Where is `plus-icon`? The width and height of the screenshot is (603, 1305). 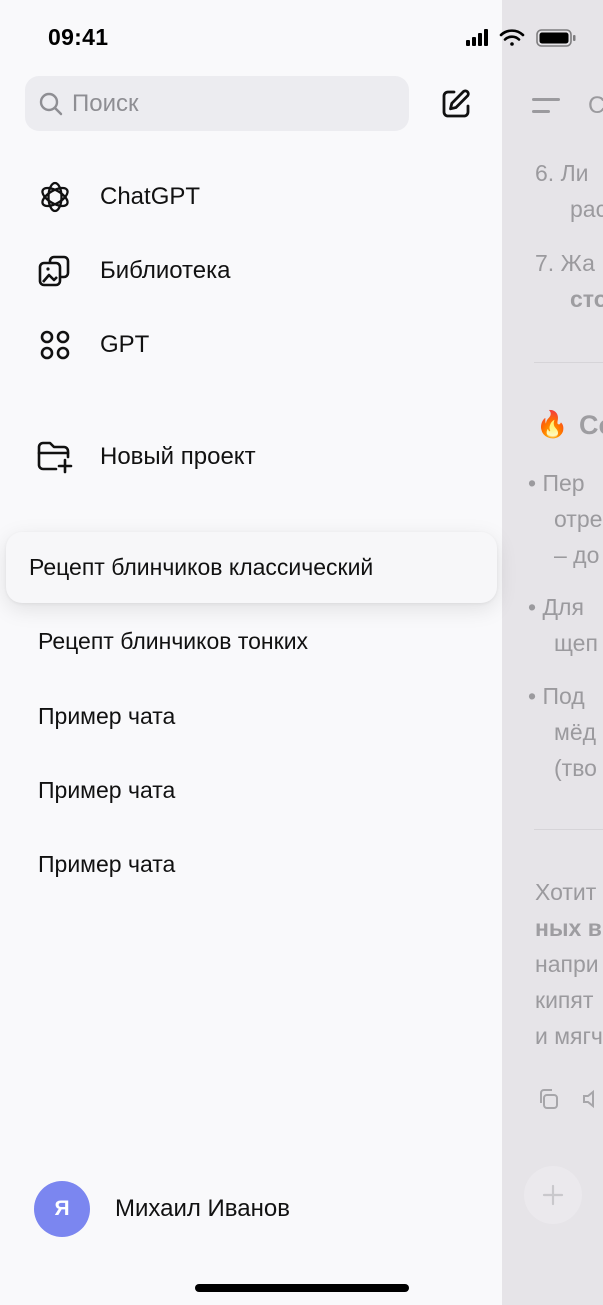
plus-icon is located at coordinates (553, 1195).